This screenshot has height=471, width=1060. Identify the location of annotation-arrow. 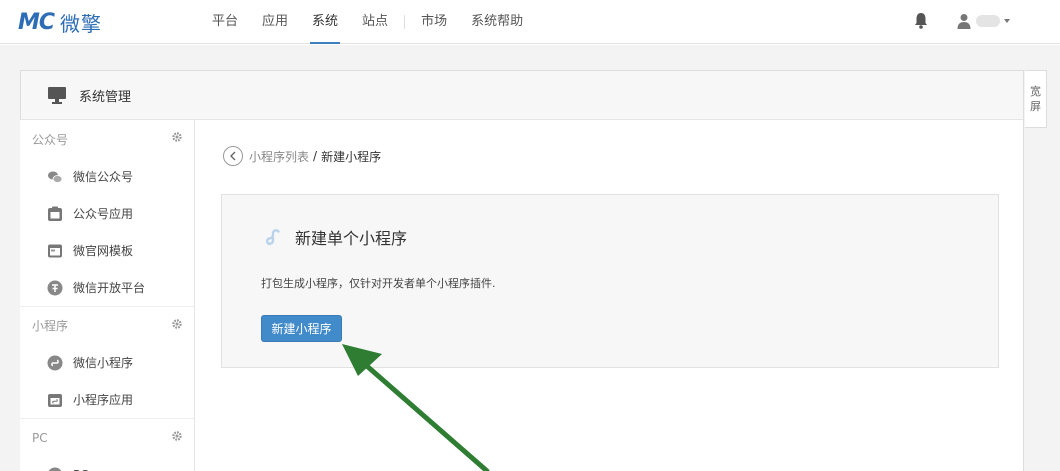
(416, 407).